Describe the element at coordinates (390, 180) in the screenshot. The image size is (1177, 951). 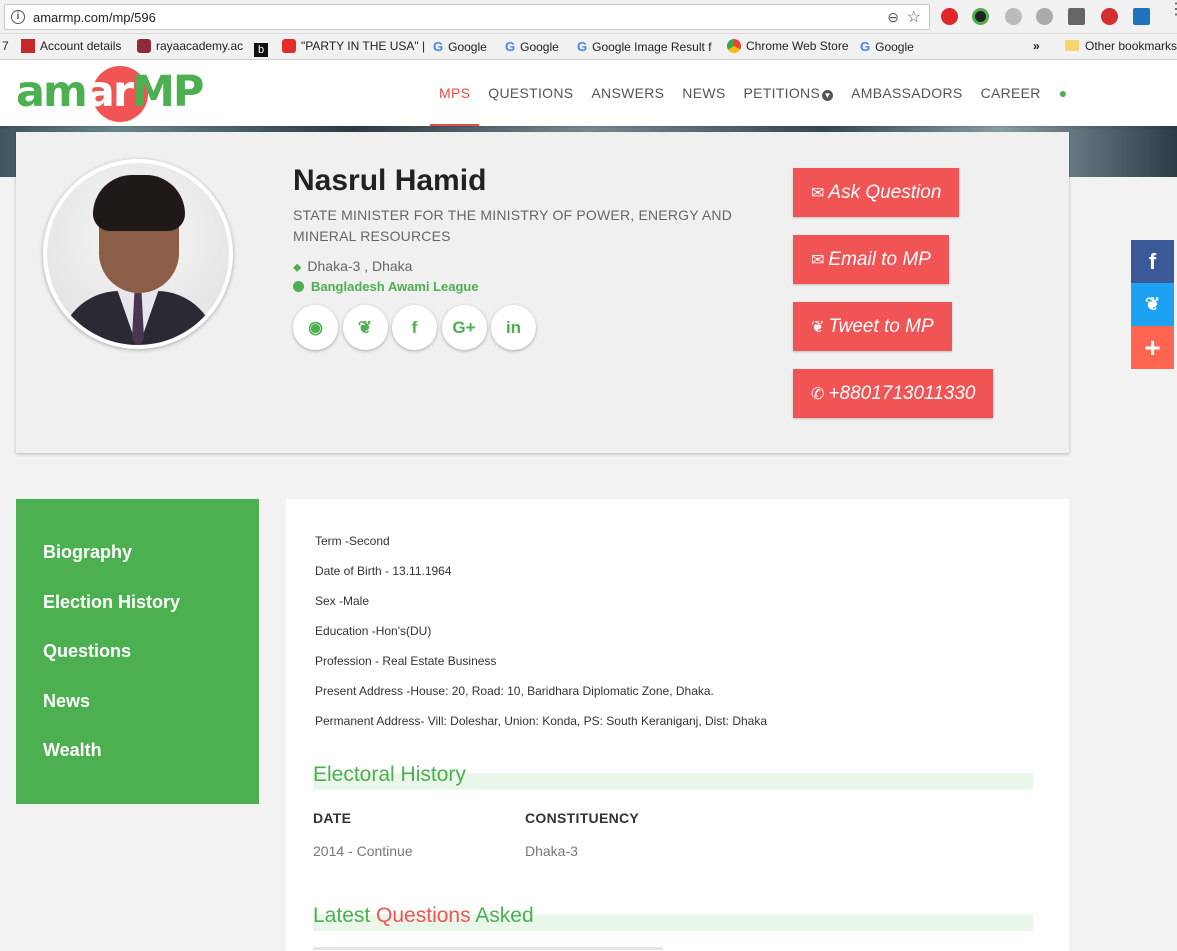
I see `mp-name: Nasrul Hamid` at that location.